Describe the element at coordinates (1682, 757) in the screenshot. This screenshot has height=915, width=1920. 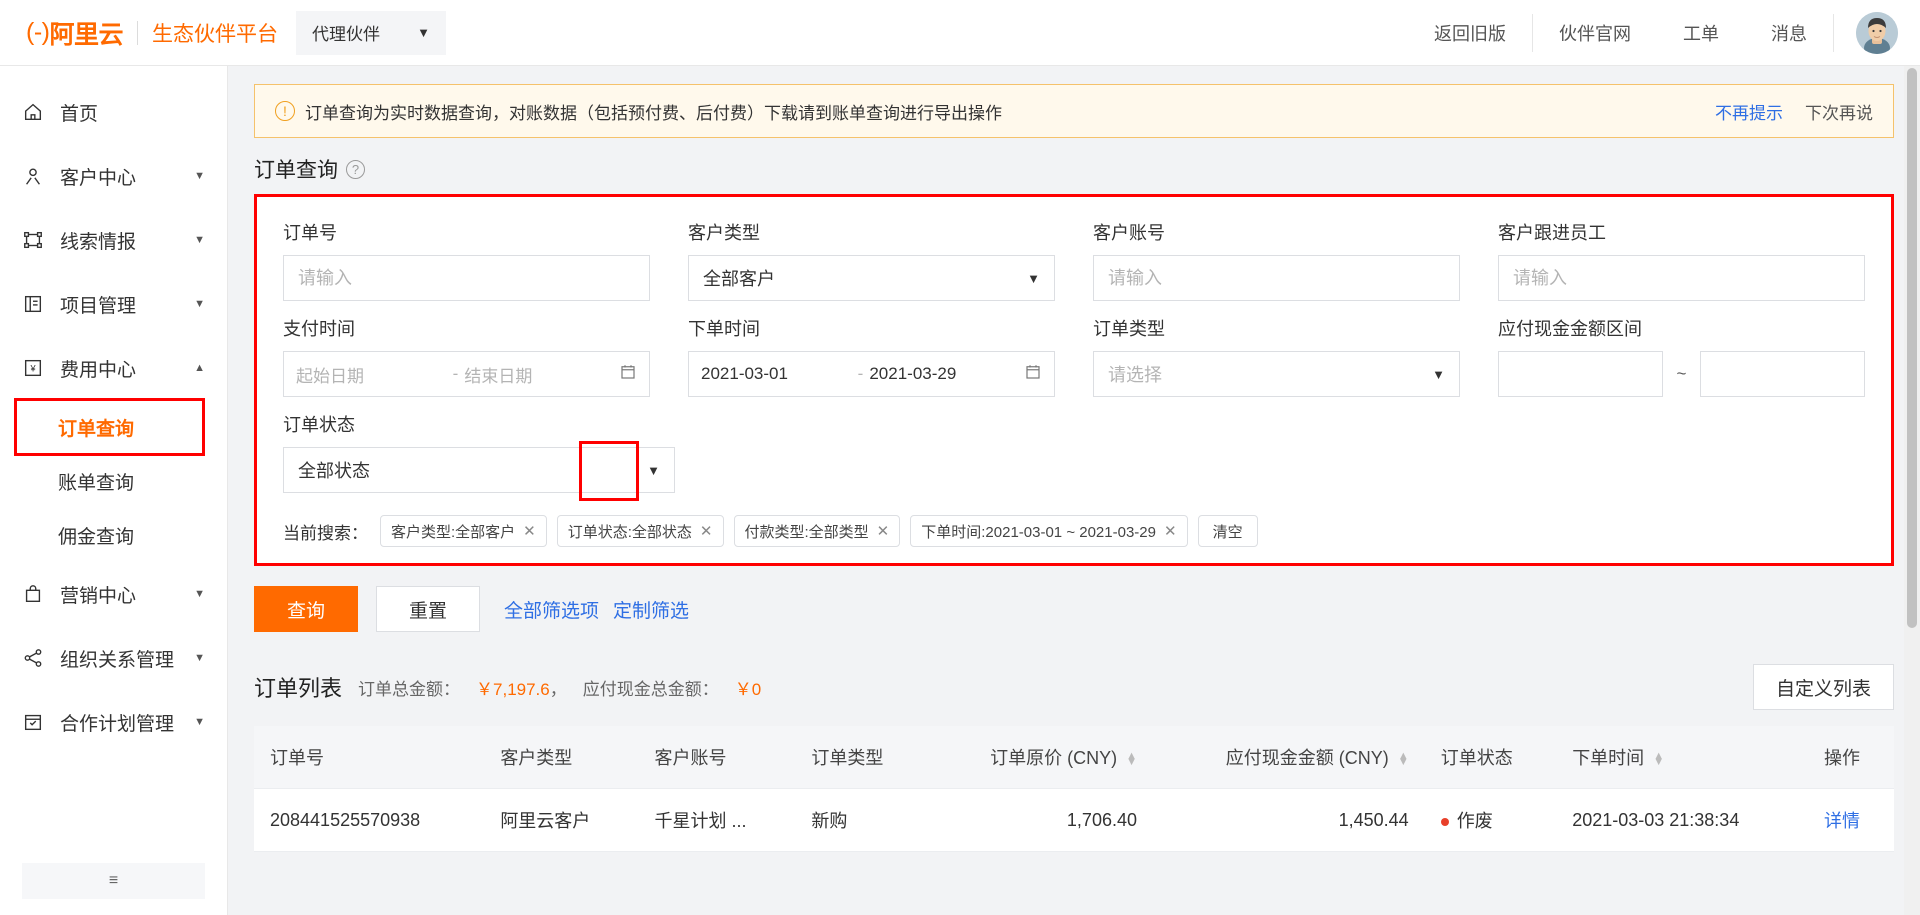
I see `col-order-time: 下单时间 ▲ ▼` at that location.